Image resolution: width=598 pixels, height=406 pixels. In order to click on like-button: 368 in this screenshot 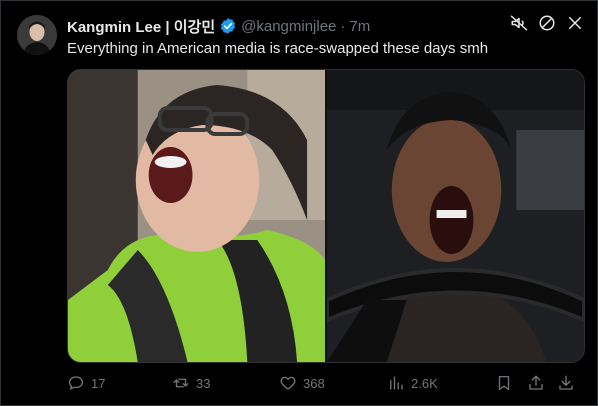, I will do `click(302, 383)`.